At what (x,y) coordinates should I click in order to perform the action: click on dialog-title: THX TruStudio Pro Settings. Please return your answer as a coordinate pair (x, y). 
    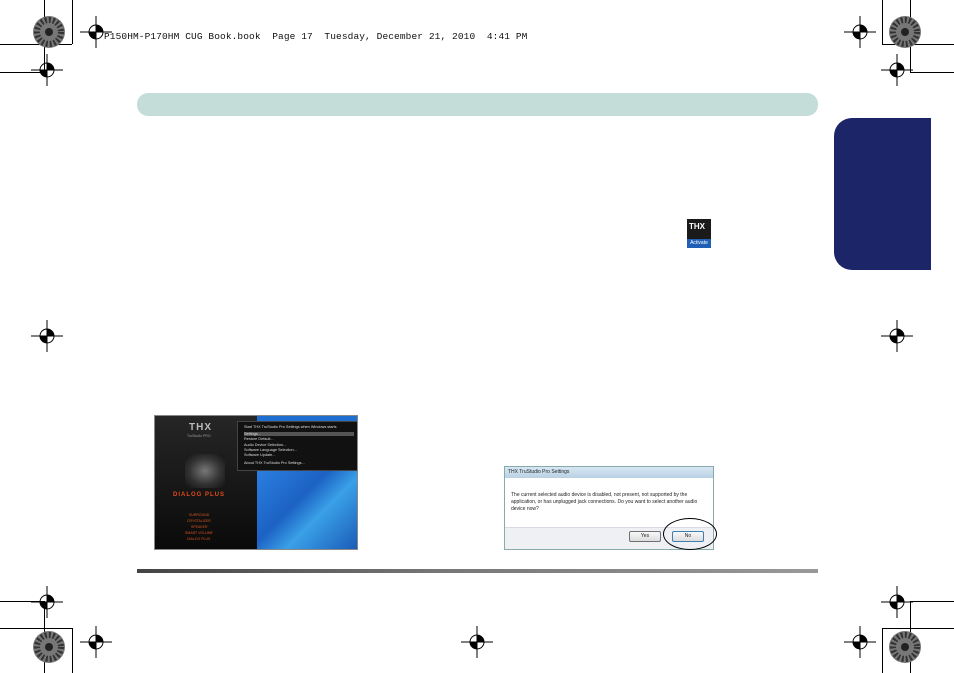
    Looking at the image, I should click on (539, 472).